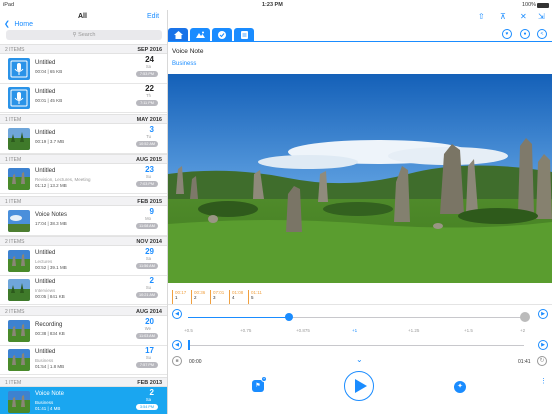 This screenshot has height=414, width=552. I want to click on tab-home, so click(178, 34).